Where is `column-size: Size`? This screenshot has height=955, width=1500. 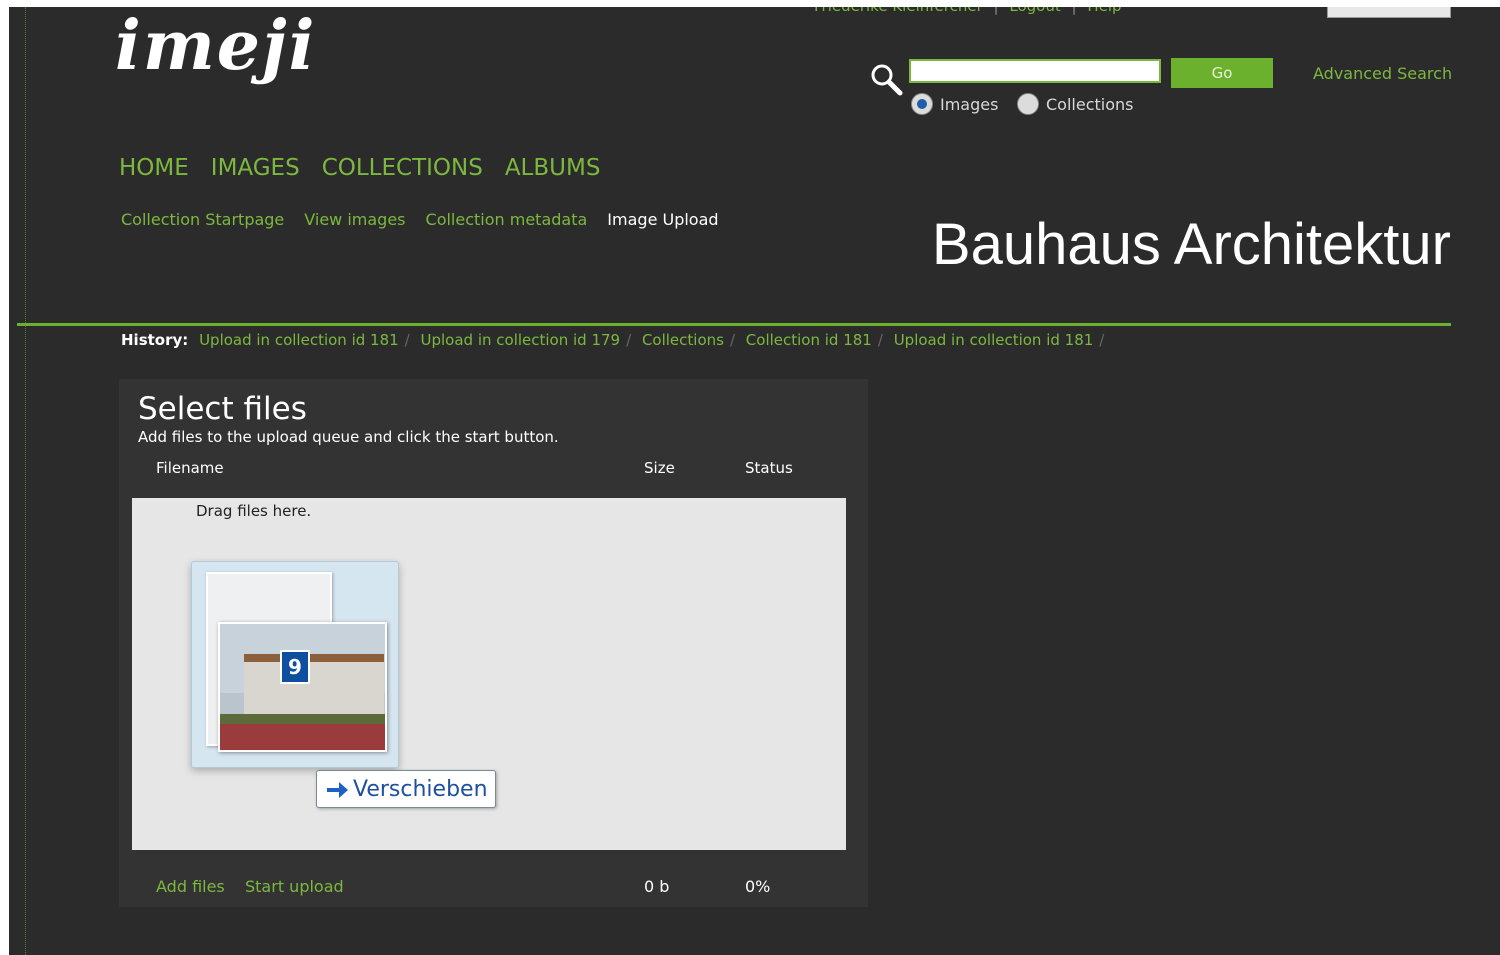
column-size: Size is located at coordinates (659, 468).